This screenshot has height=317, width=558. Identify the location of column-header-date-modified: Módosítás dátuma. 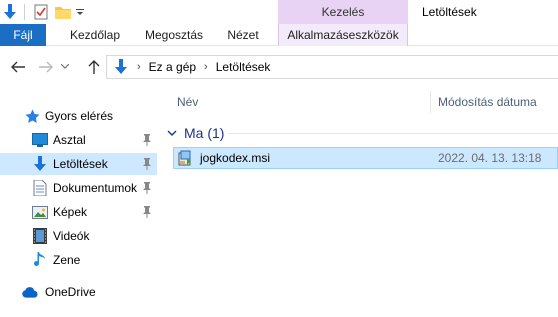
(487, 102).